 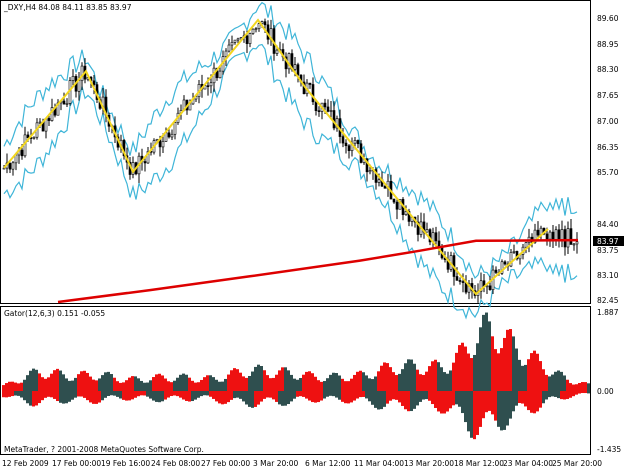 I want to click on time-tick-label: 25 Mar 20:00, so click(x=577, y=463).